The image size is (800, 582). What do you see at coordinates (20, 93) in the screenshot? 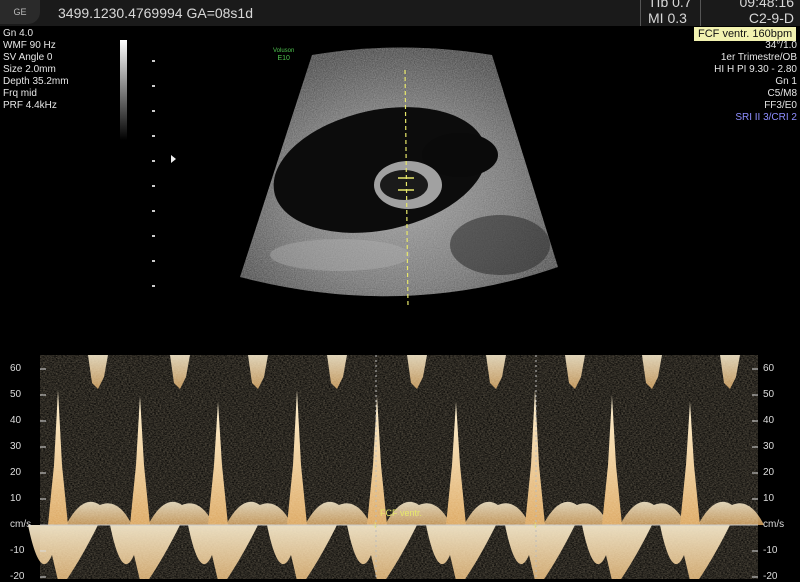
I see `param-frequency: Frq mid` at bounding box center [20, 93].